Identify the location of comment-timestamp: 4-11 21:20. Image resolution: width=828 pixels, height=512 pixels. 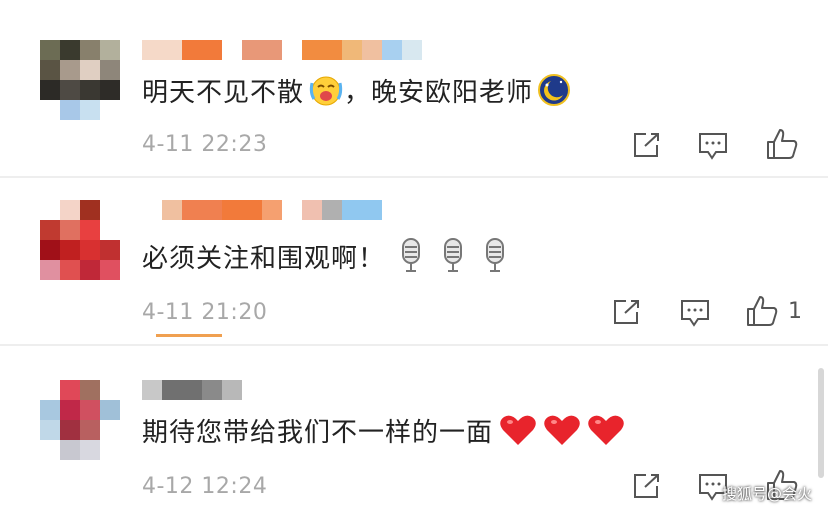
(205, 312).